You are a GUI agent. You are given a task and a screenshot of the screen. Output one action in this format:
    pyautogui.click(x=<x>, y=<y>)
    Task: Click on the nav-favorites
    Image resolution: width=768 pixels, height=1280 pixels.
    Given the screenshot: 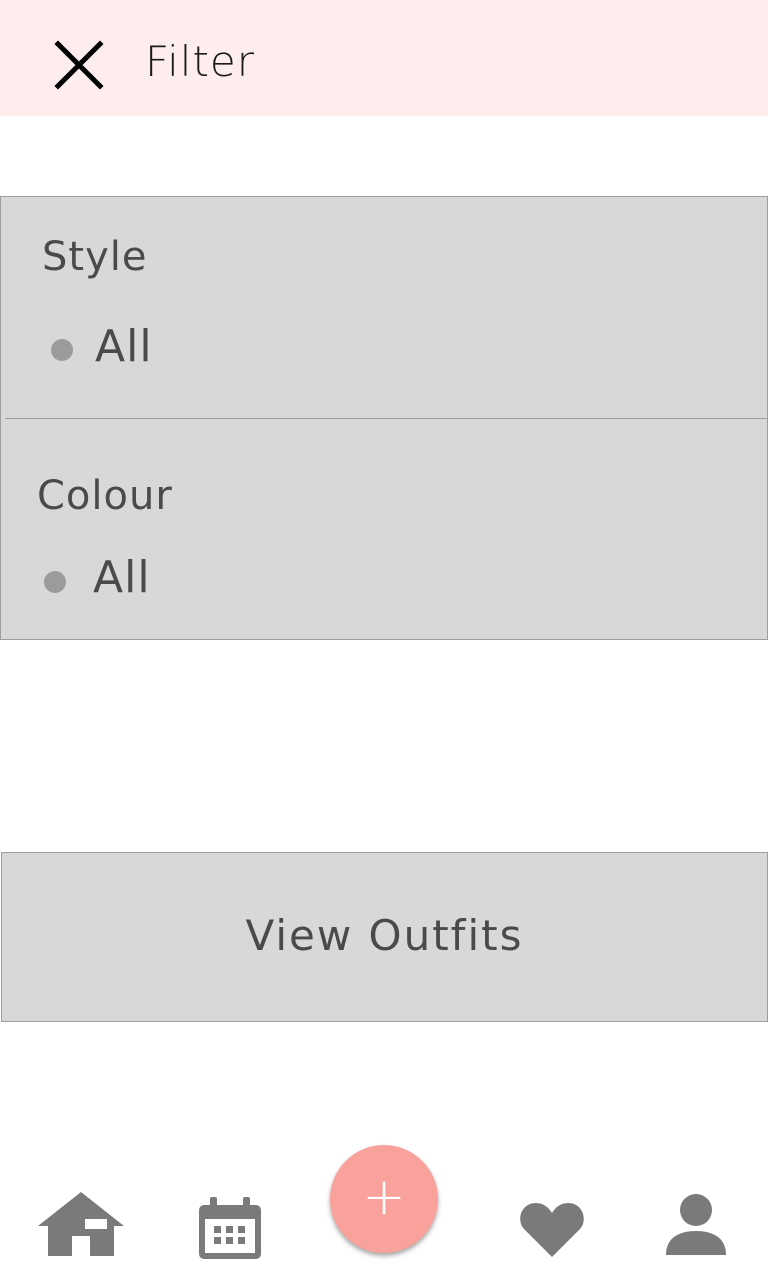 What is the action you would take?
    pyautogui.click(x=552, y=1229)
    